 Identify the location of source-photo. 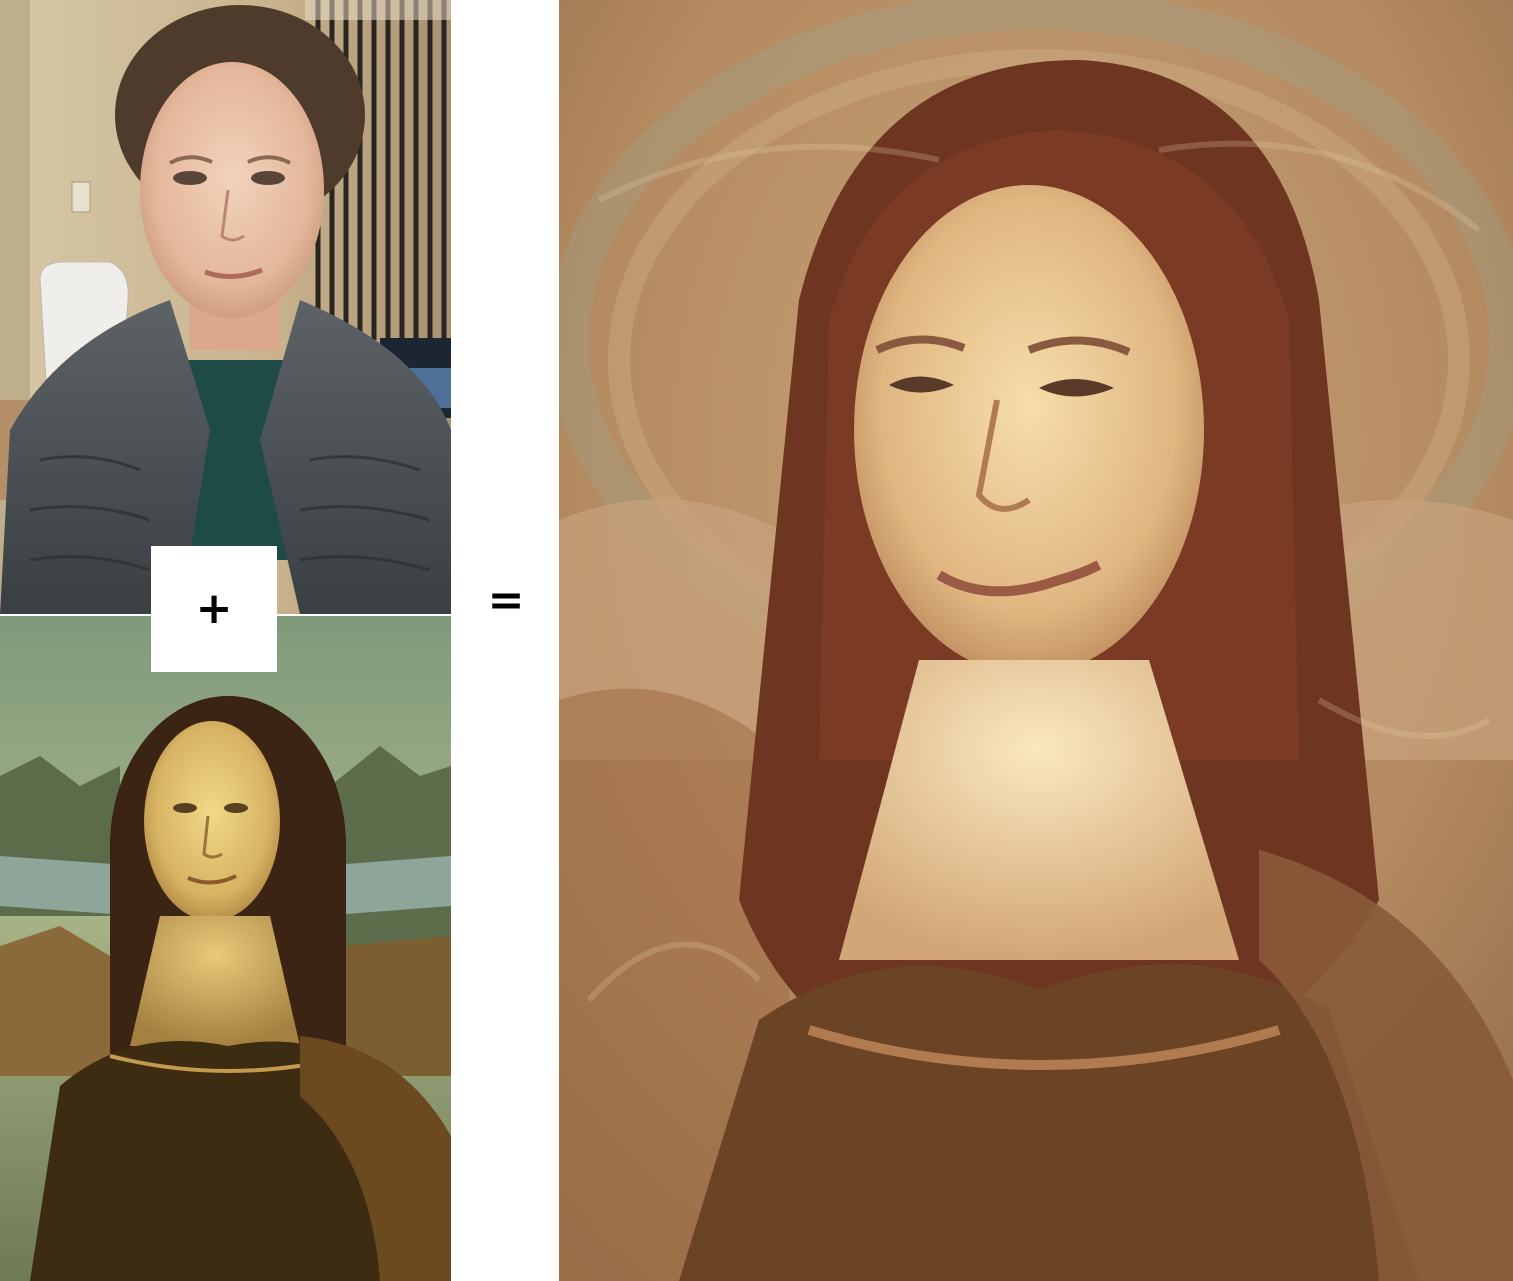
(225, 307).